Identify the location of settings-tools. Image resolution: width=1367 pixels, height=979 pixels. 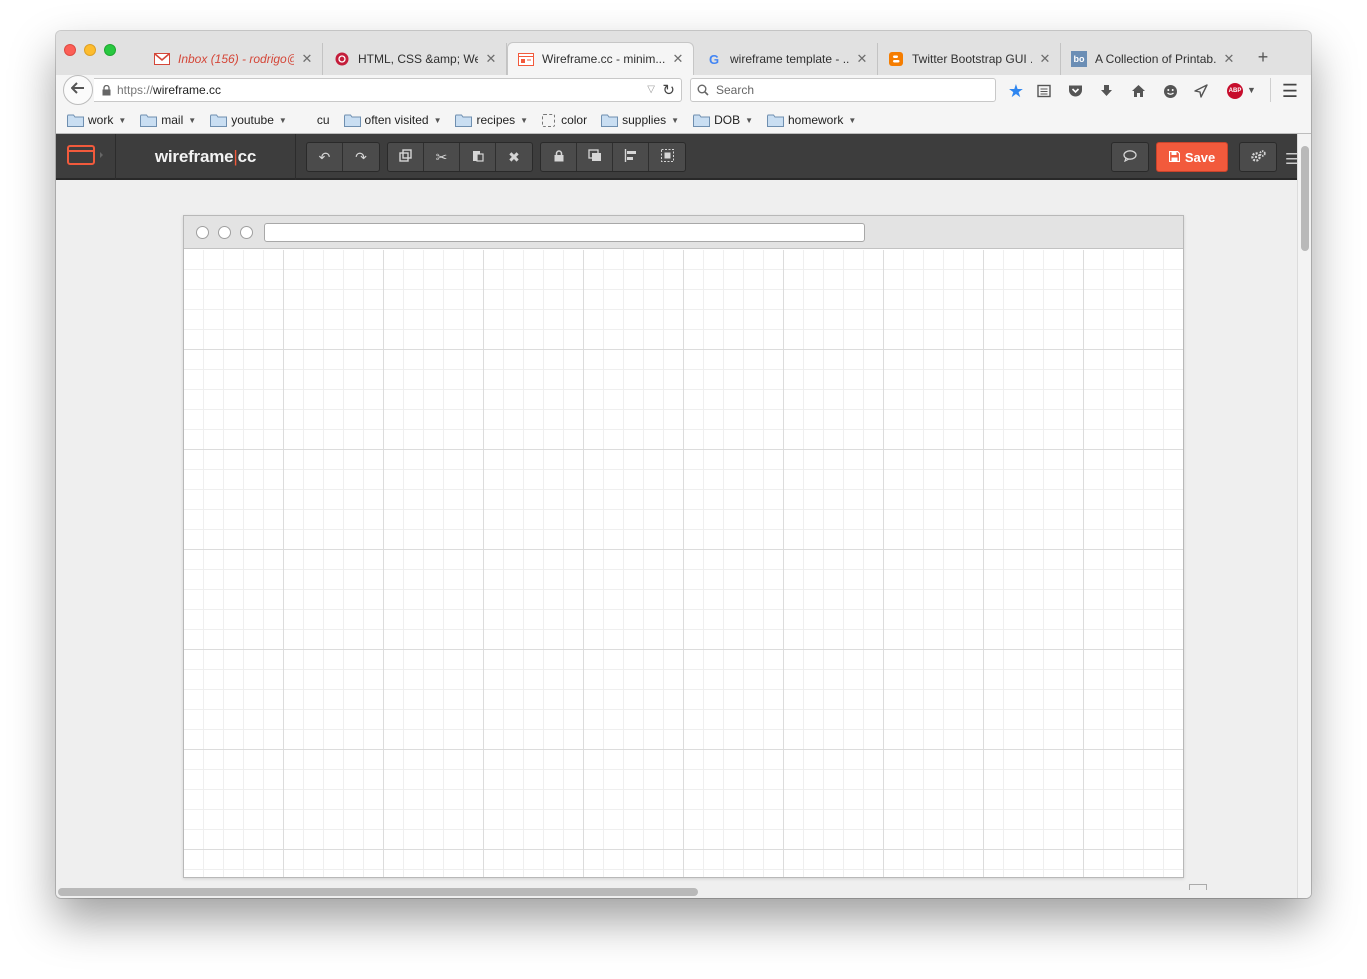
(1258, 157).